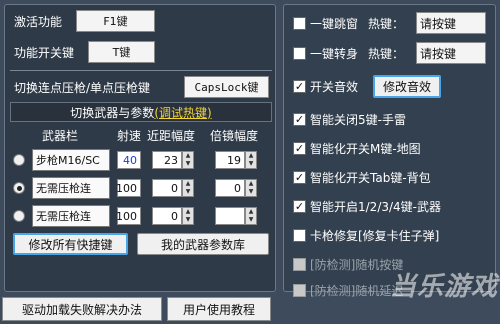  Describe the element at coordinates (60, 136) in the screenshot. I see `column-weapon: 武器栏` at that location.